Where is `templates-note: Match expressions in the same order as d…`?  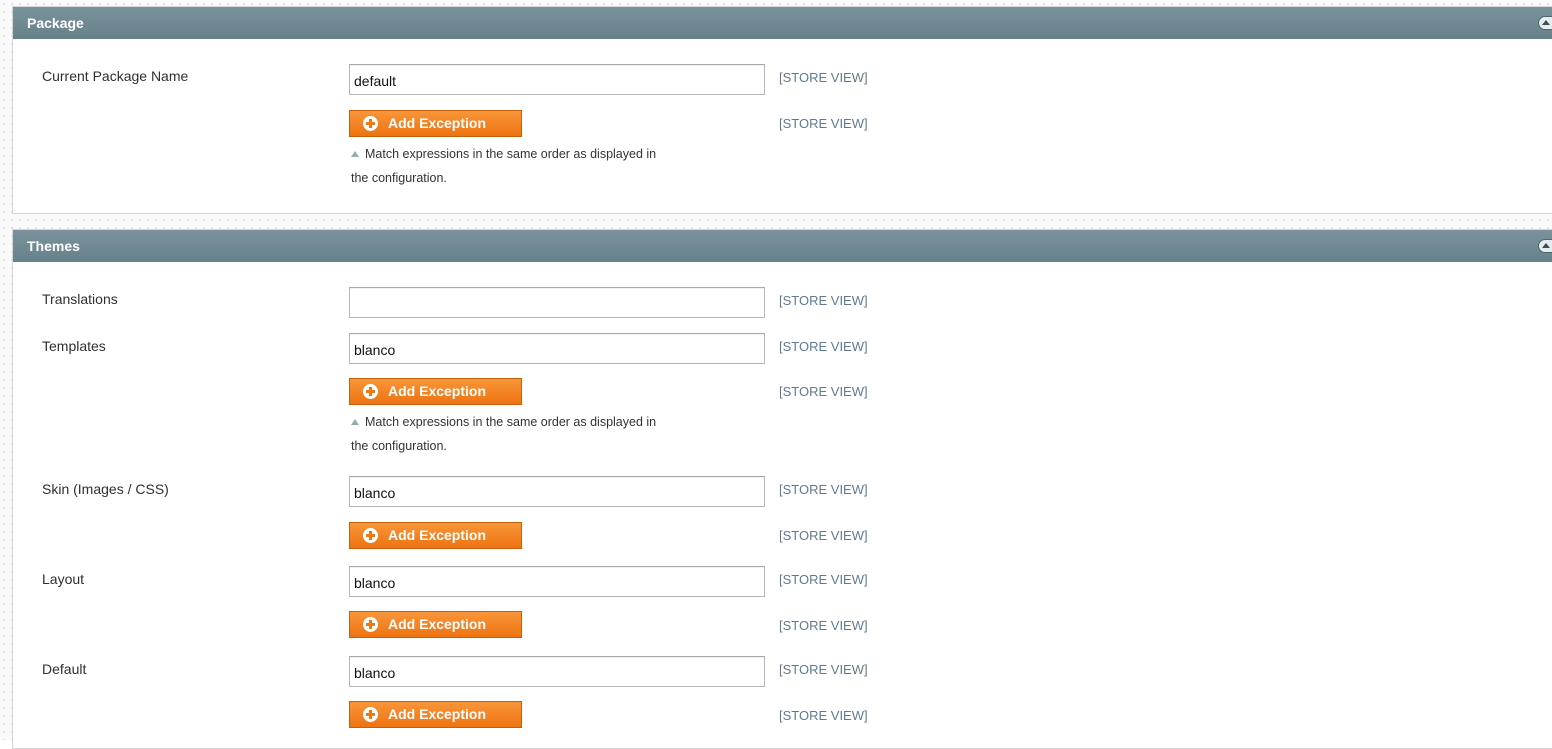
templates-note: Match expressions in the same order as d… is located at coordinates (561, 434).